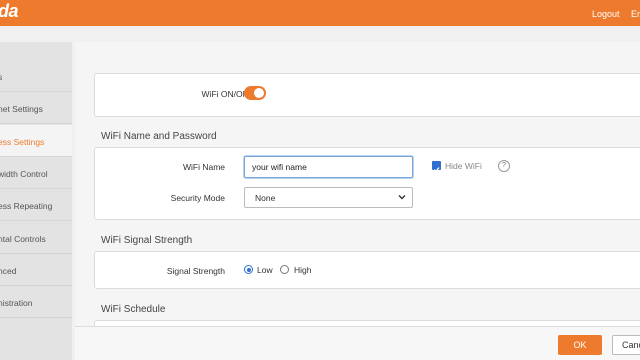 The width and height of the screenshot is (640, 360). Describe the element at coordinates (1, 77) in the screenshot. I see `sidebar-item-label: s` at that location.